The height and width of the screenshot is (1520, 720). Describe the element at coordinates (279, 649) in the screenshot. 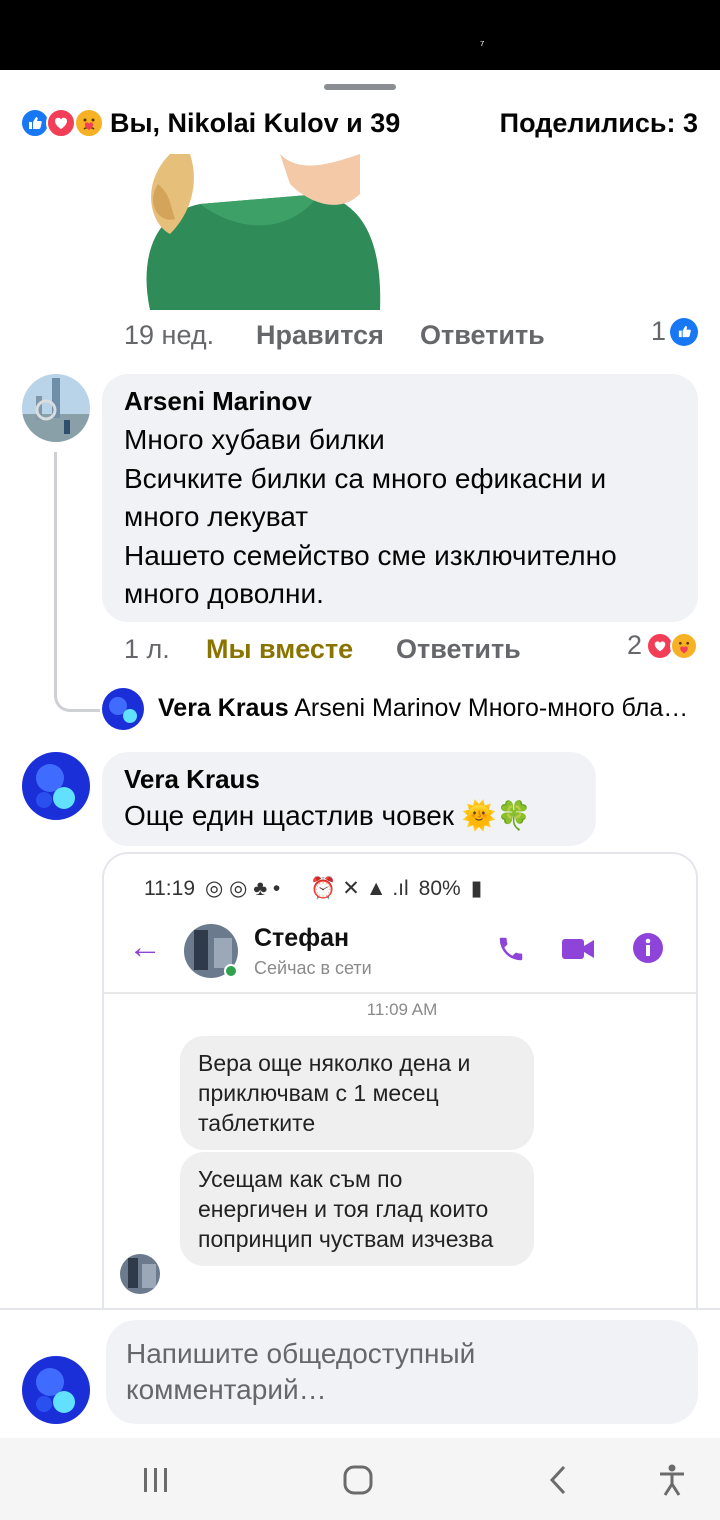

I see `reaction-button: Мы вместе` at that location.